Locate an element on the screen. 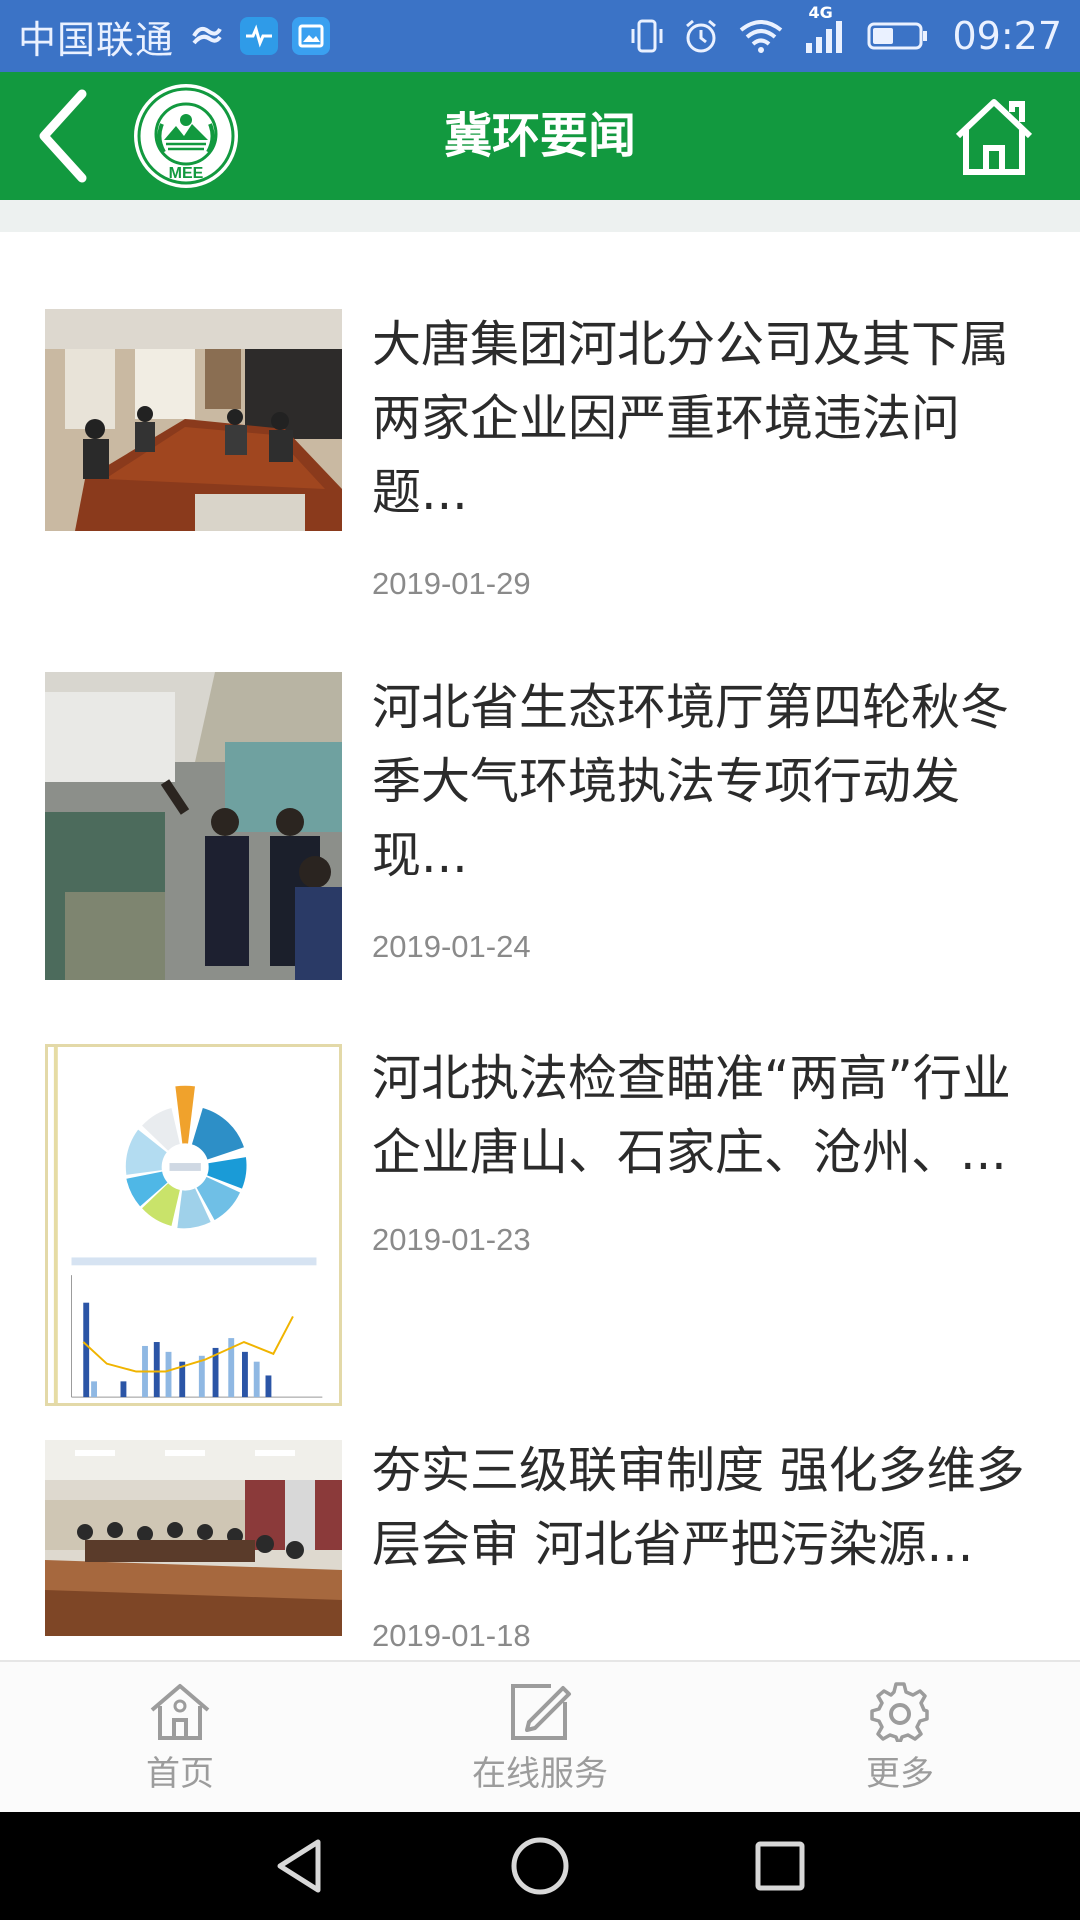 The image size is (1080, 1920). nav-more-label: 更多 is located at coordinates (900, 1773).